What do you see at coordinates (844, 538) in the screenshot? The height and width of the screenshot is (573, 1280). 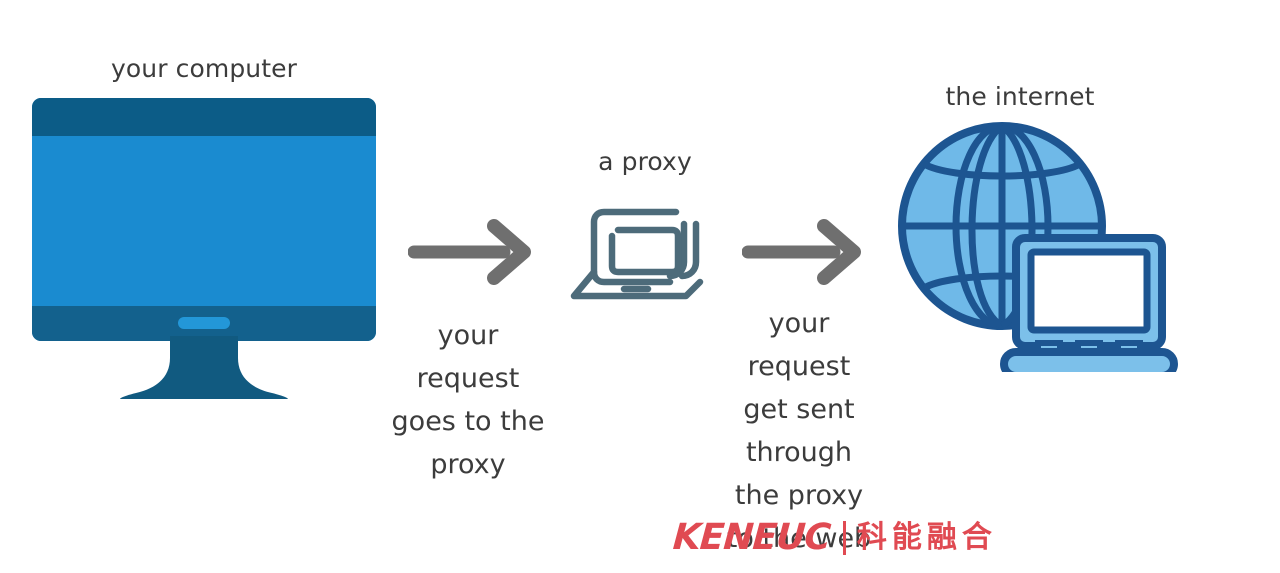 I see `logo-divider` at bounding box center [844, 538].